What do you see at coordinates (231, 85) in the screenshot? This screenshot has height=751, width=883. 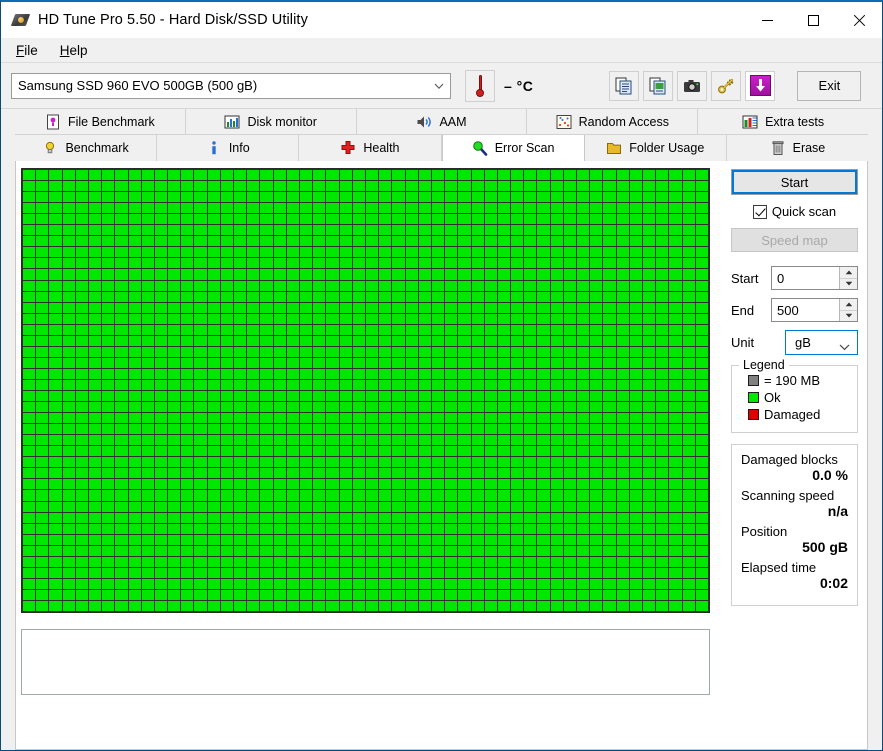 I see `drive-selector: Samsung SSD 960 EVO 500GB (500 gB)` at bounding box center [231, 85].